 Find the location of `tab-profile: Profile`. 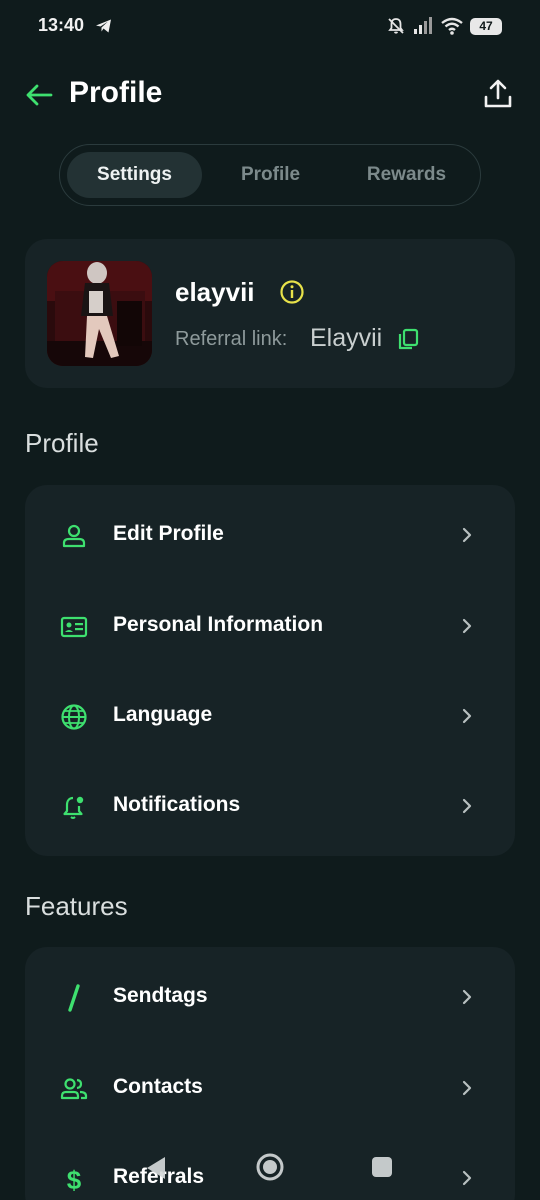

tab-profile: Profile is located at coordinates (270, 175).